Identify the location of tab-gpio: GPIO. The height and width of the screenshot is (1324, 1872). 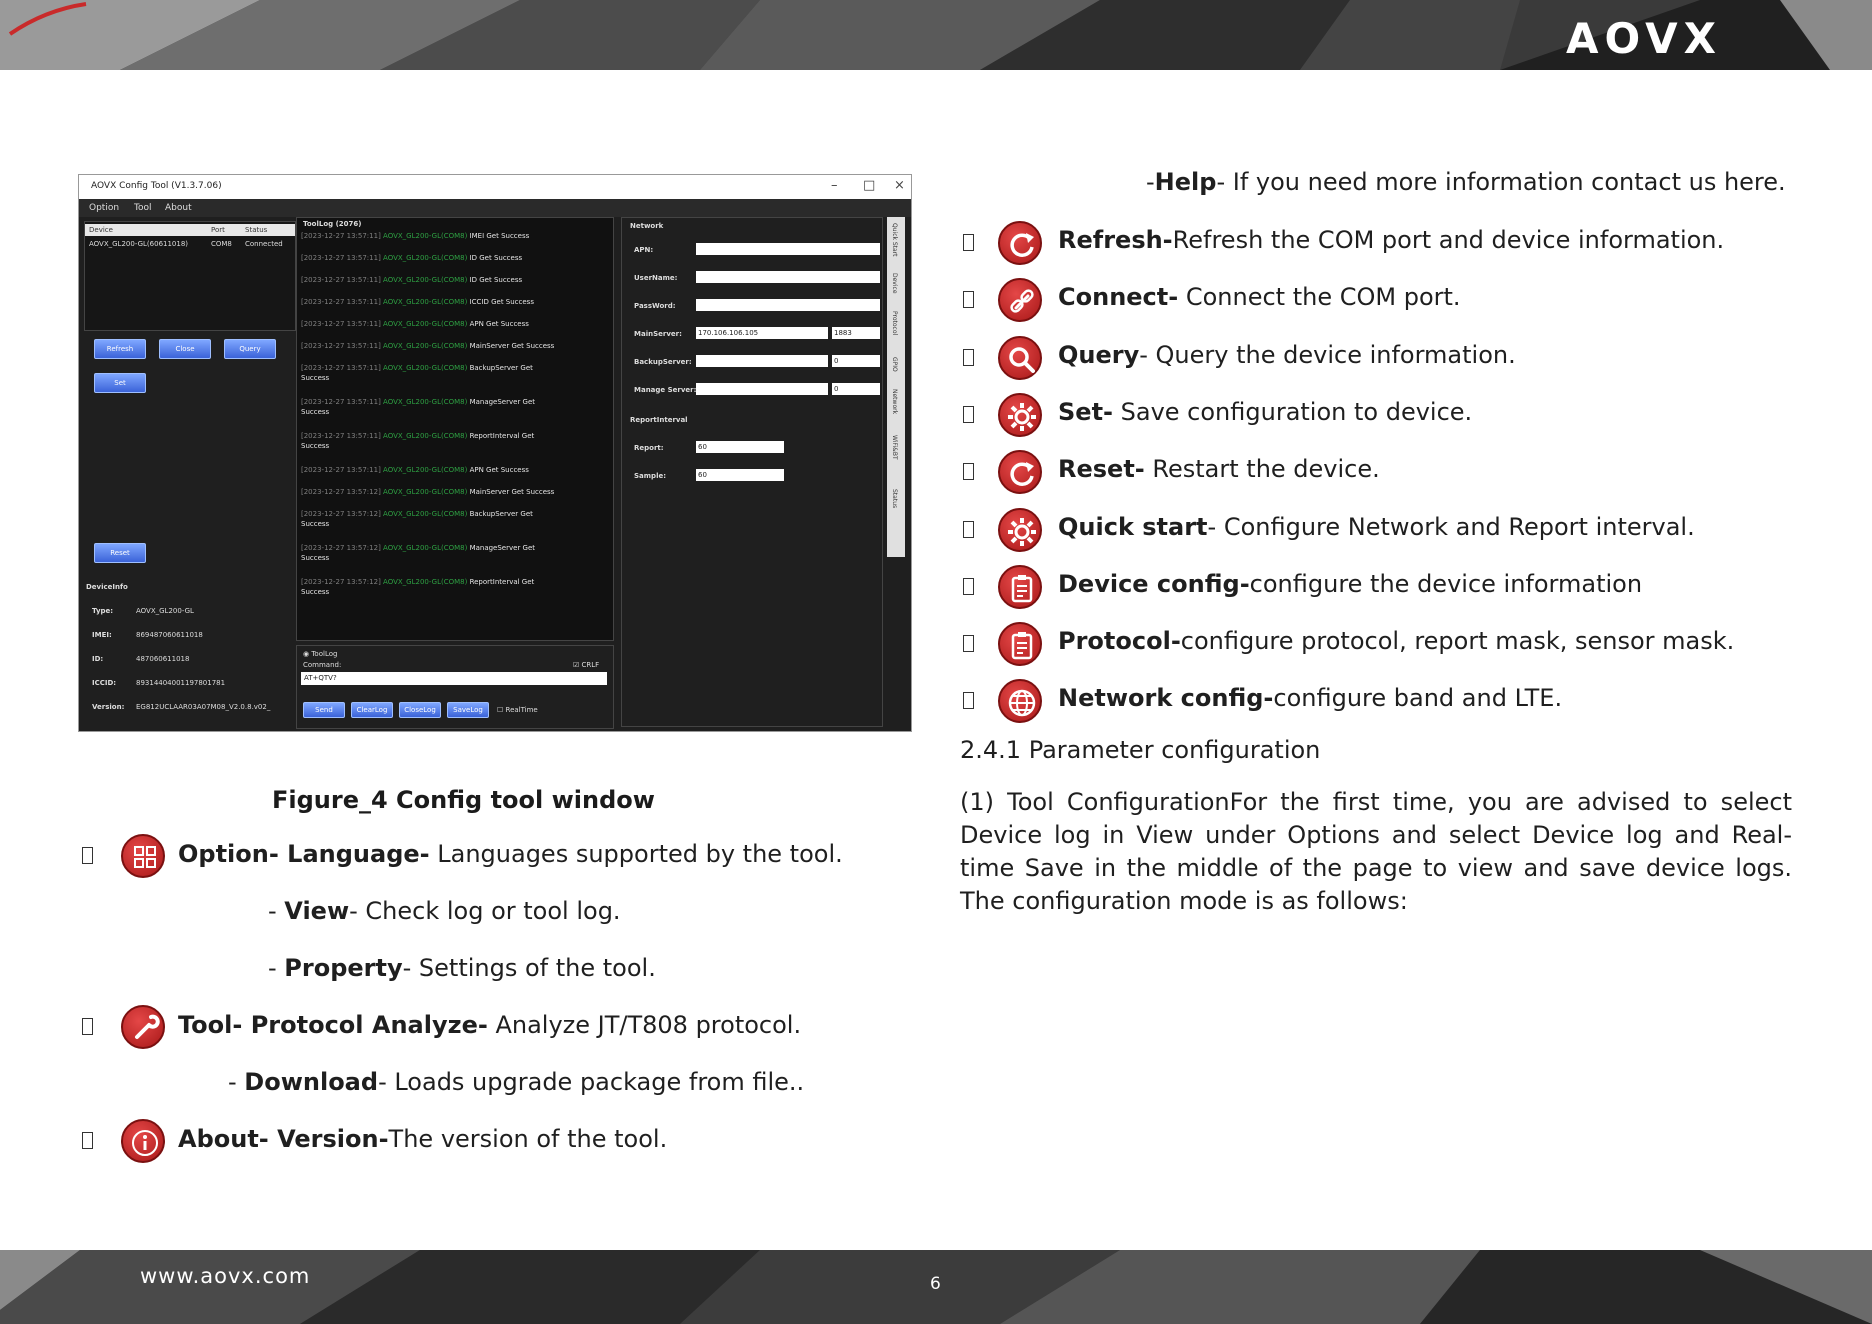
(894, 364).